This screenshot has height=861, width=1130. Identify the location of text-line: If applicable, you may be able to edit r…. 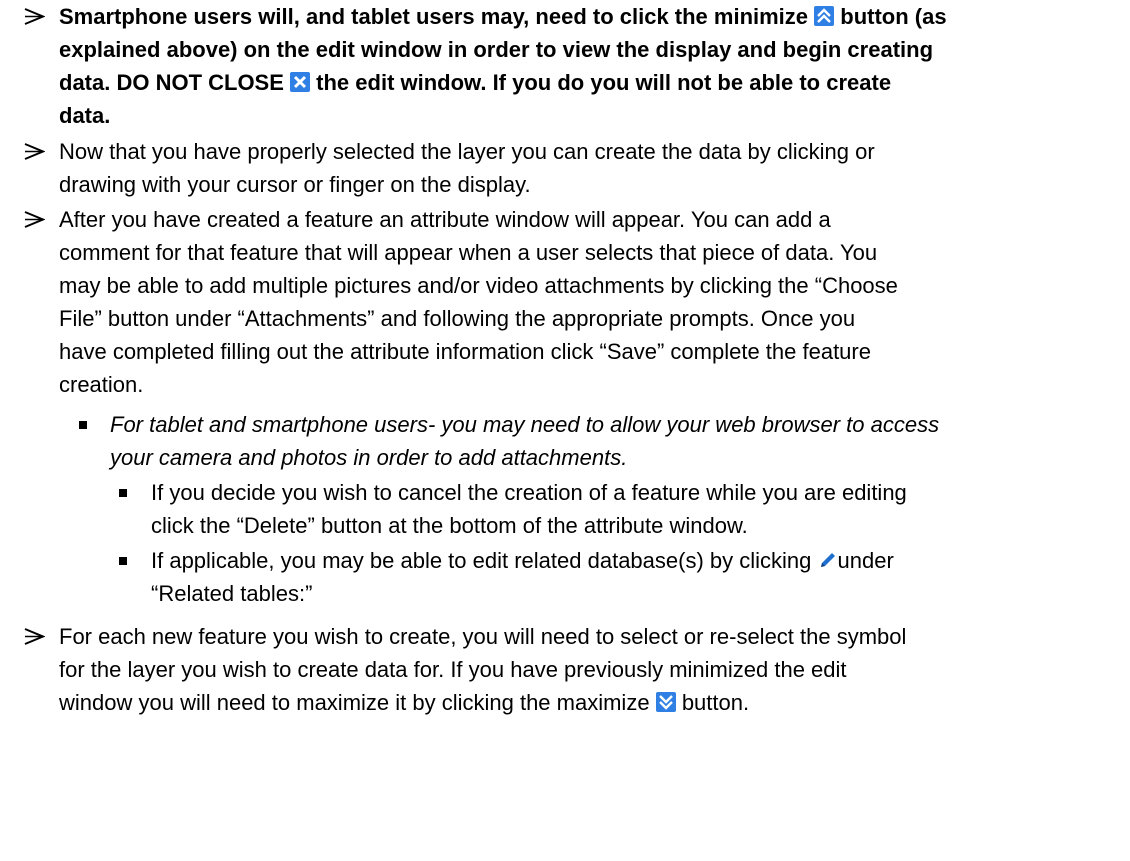
(522, 560).